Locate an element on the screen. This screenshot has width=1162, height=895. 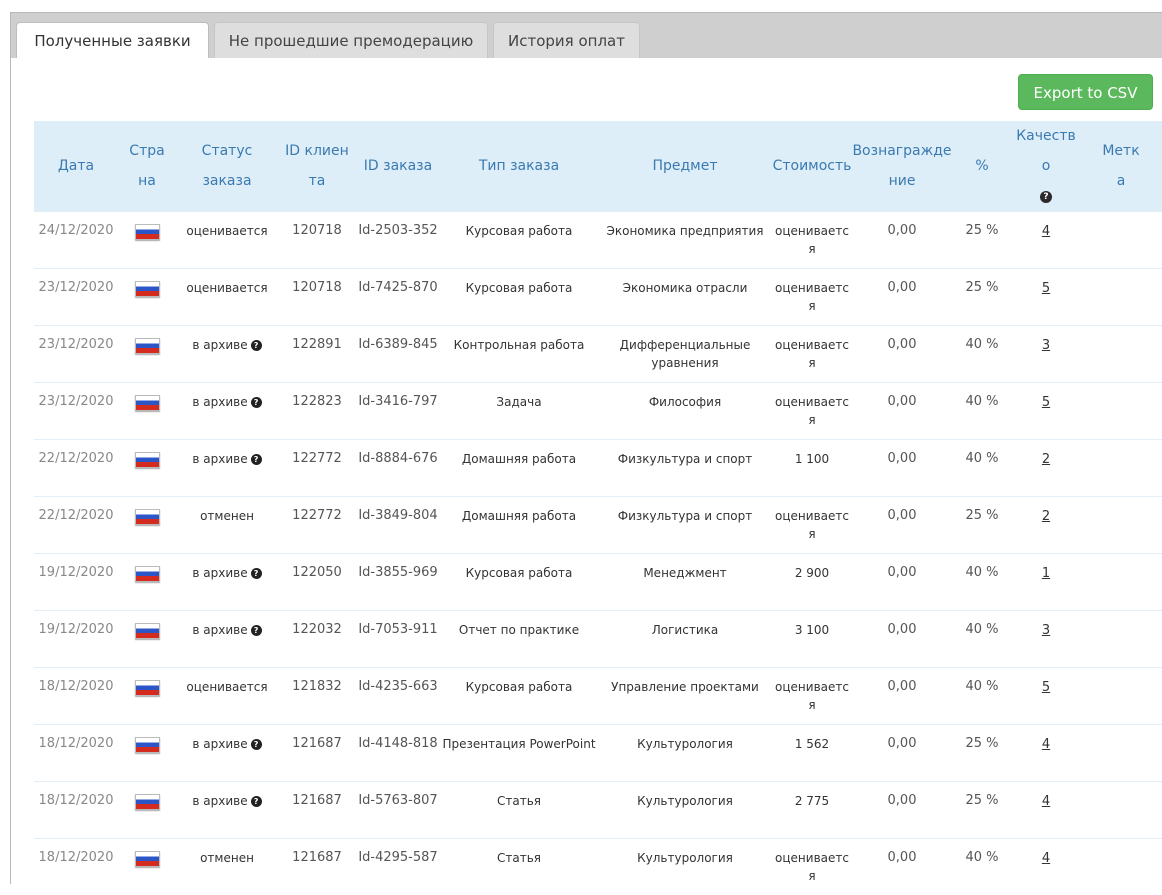
status-cell-content: оценивается is located at coordinates (227, 682).